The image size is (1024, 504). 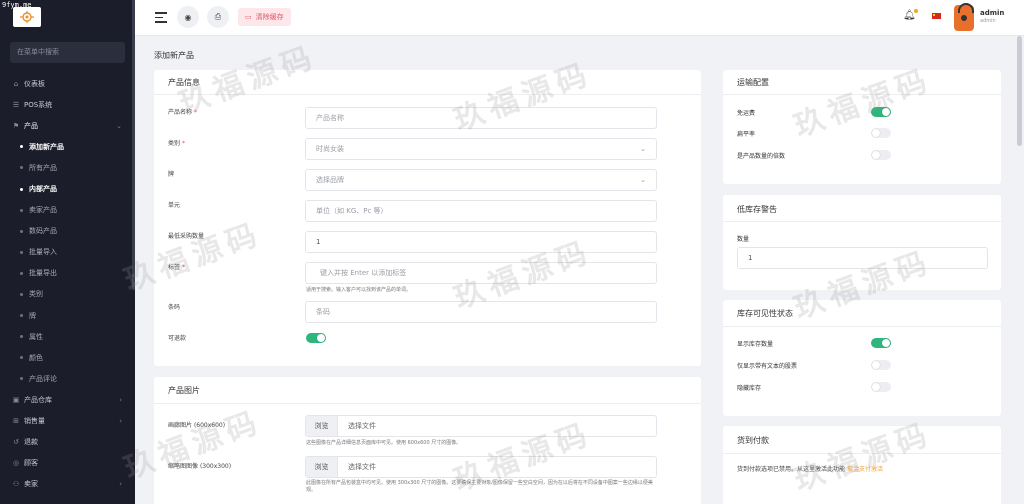 What do you see at coordinates (881, 343) in the screenshot?
I see `show-stock-qty-toggle` at bounding box center [881, 343].